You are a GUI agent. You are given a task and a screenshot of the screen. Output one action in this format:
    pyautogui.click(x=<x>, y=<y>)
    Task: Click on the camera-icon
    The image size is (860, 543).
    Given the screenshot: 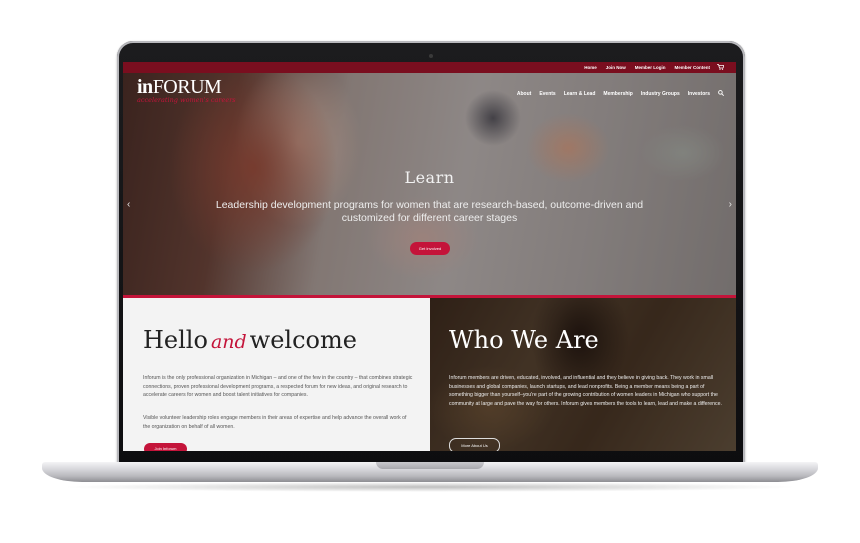 What is the action you would take?
    pyautogui.click(x=431, y=56)
    